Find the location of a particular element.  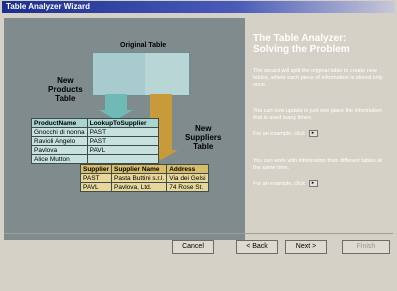

example-text-1: For an example, click is located at coordinates (279, 133).